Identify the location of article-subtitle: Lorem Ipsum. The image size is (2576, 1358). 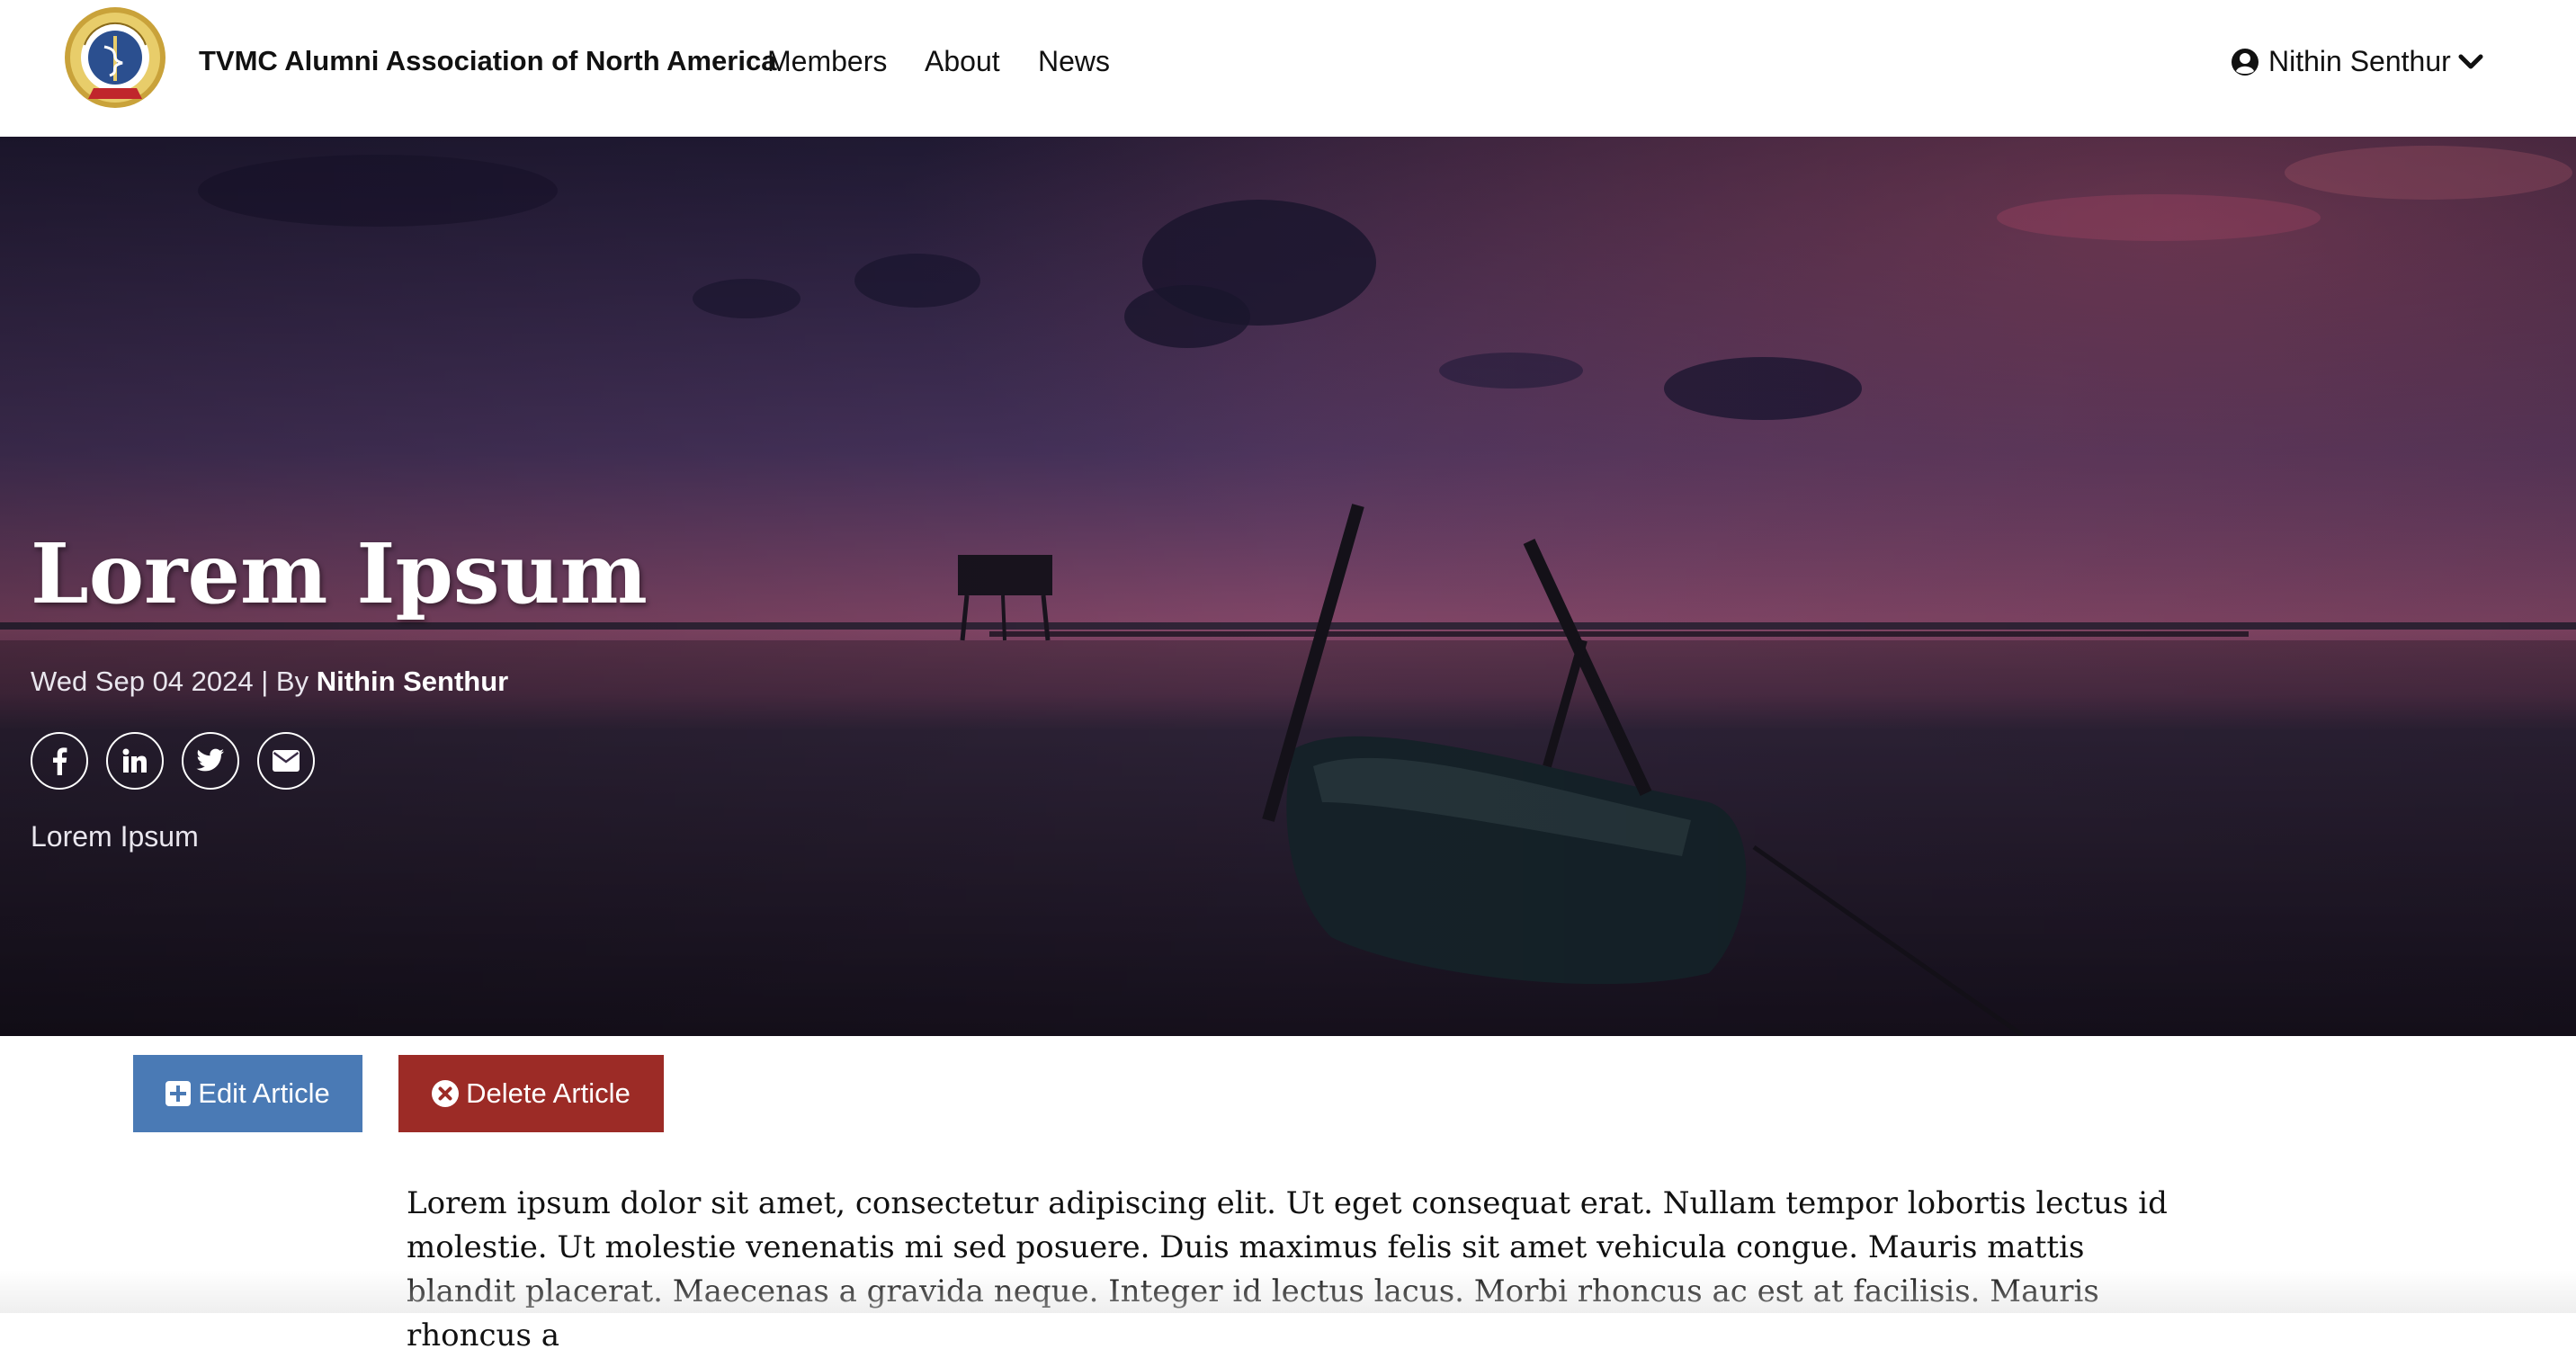
(115, 836).